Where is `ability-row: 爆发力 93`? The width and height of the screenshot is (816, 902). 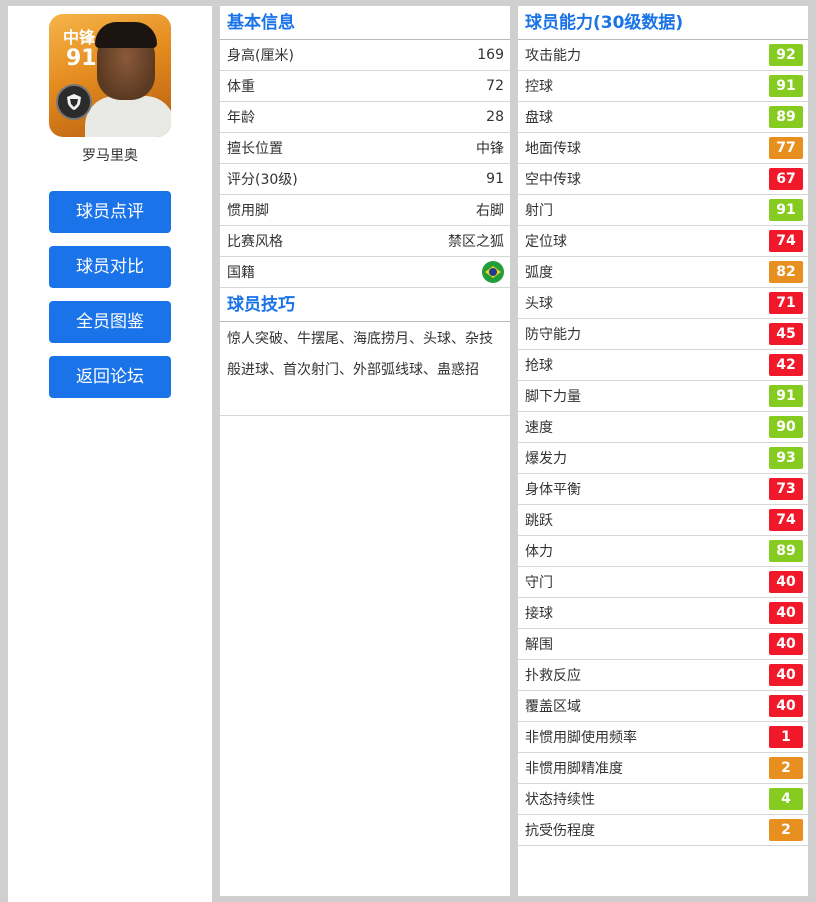 ability-row: 爆发力 93 is located at coordinates (663, 458).